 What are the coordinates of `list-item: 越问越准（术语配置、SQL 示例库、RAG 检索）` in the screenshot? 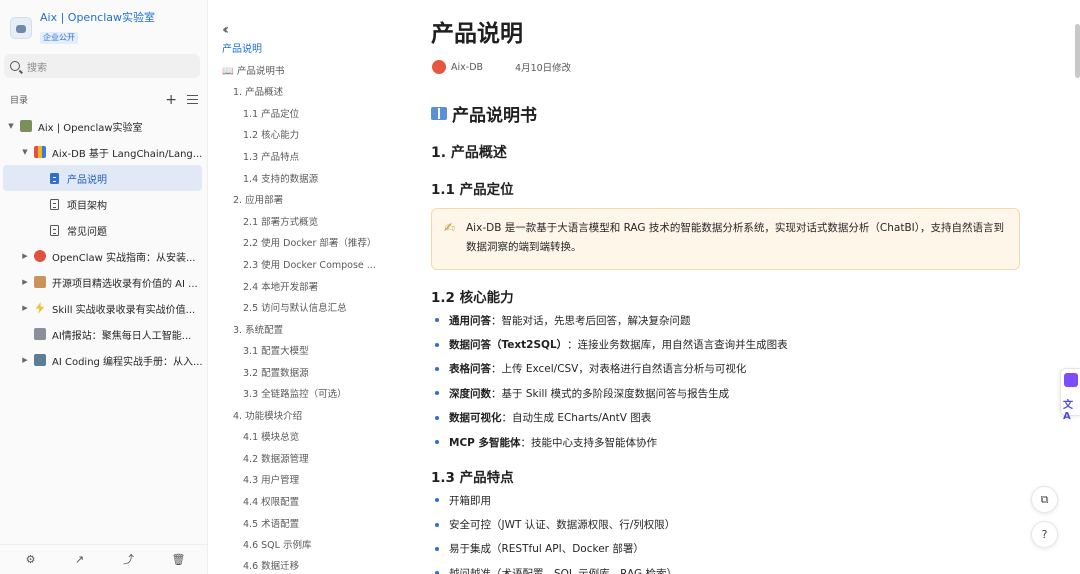 It's located at (732, 567).